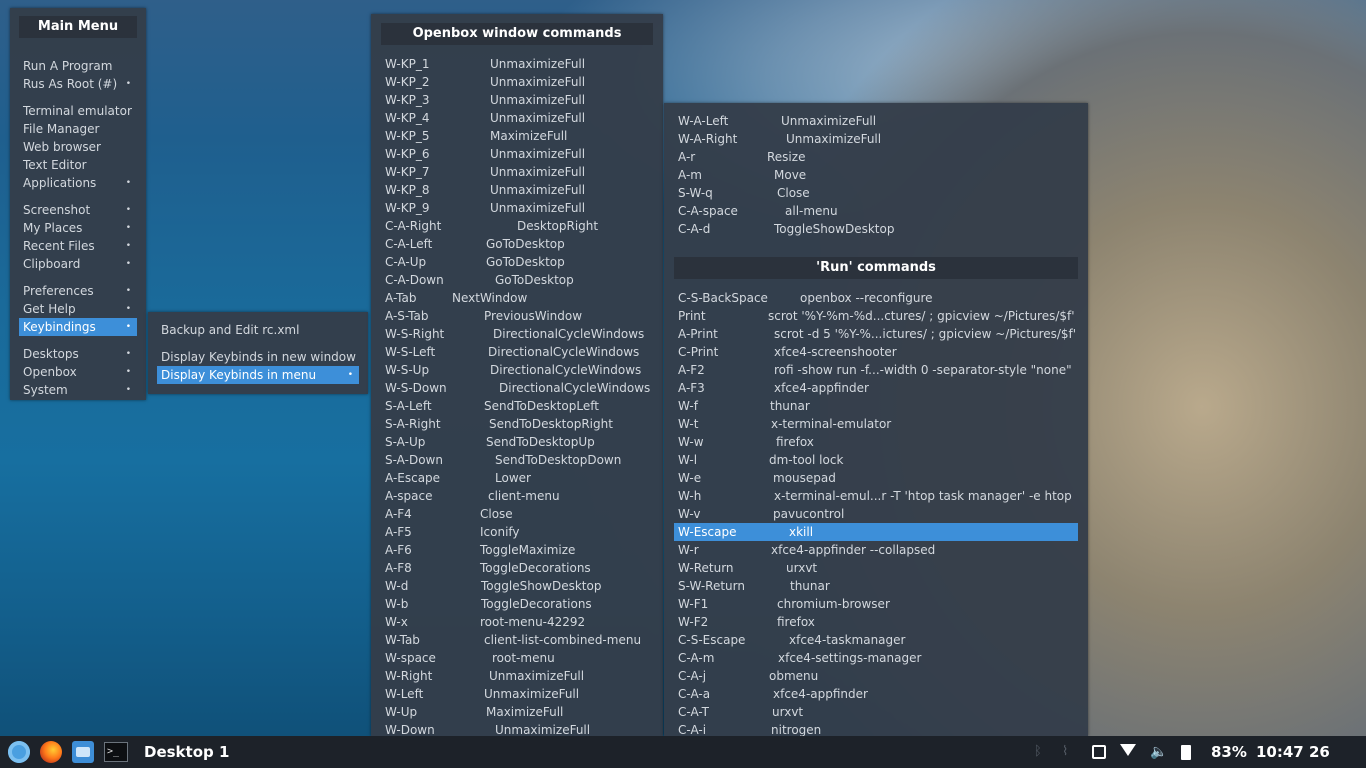 The image size is (1366, 768). I want to click on keybind-row: S-A-Down SendToDesktopDown, so click(519, 460).